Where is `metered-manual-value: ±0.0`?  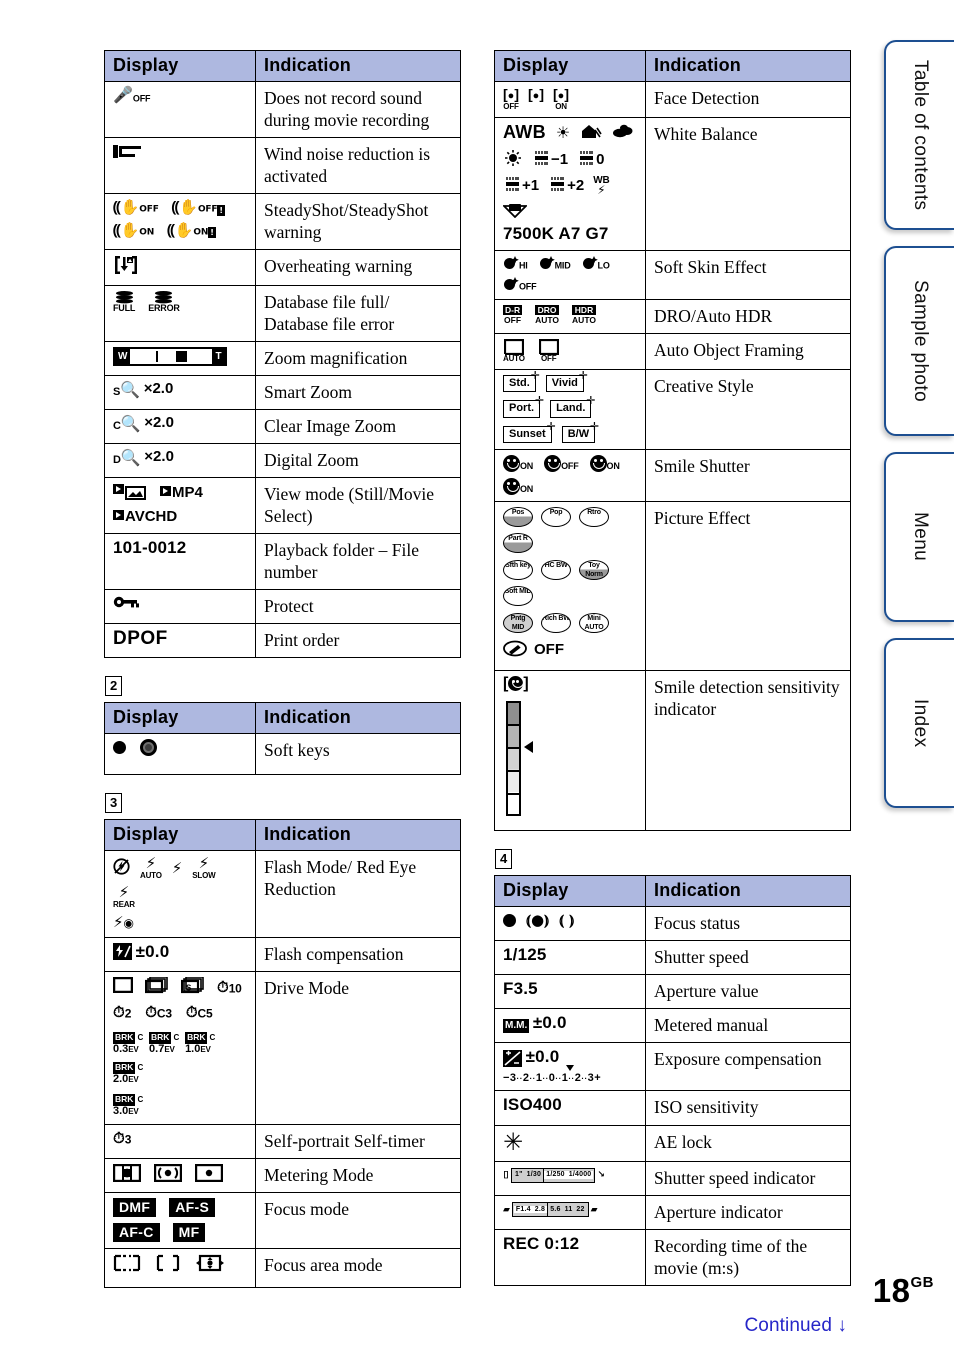
metered-manual-value: ±0.0 is located at coordinates (549, 1023).